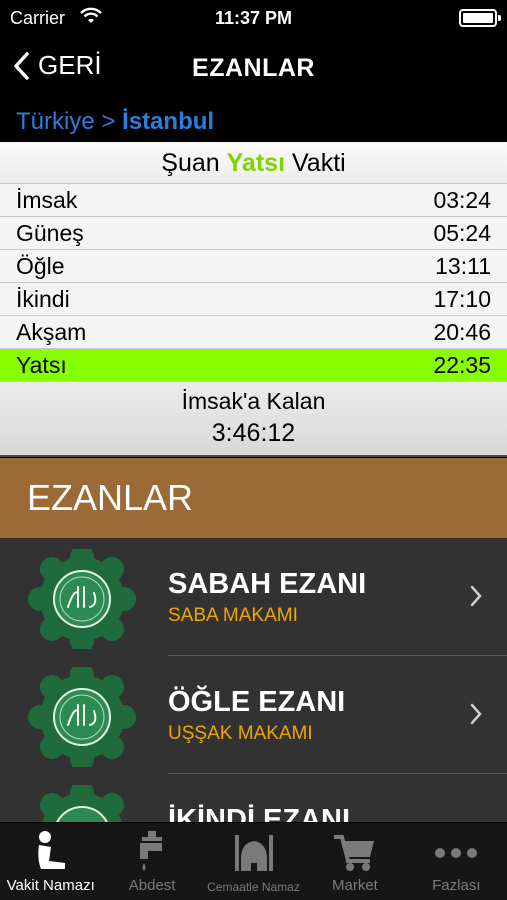 Image resolution: width=507 pixels, height=900 pixels. What do you see at coordinates (253, 798) in the screenshot?
I see `list-item-ikindi-ezani: İKİNDİ EZANI` at bounding box center [253, 798].